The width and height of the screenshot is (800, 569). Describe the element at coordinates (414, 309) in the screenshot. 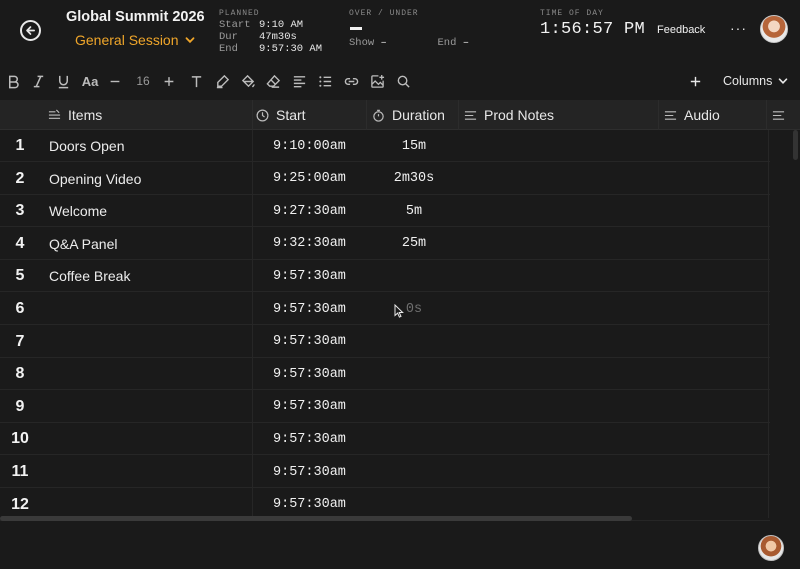

I see `duration-cell: 0s` at that location.